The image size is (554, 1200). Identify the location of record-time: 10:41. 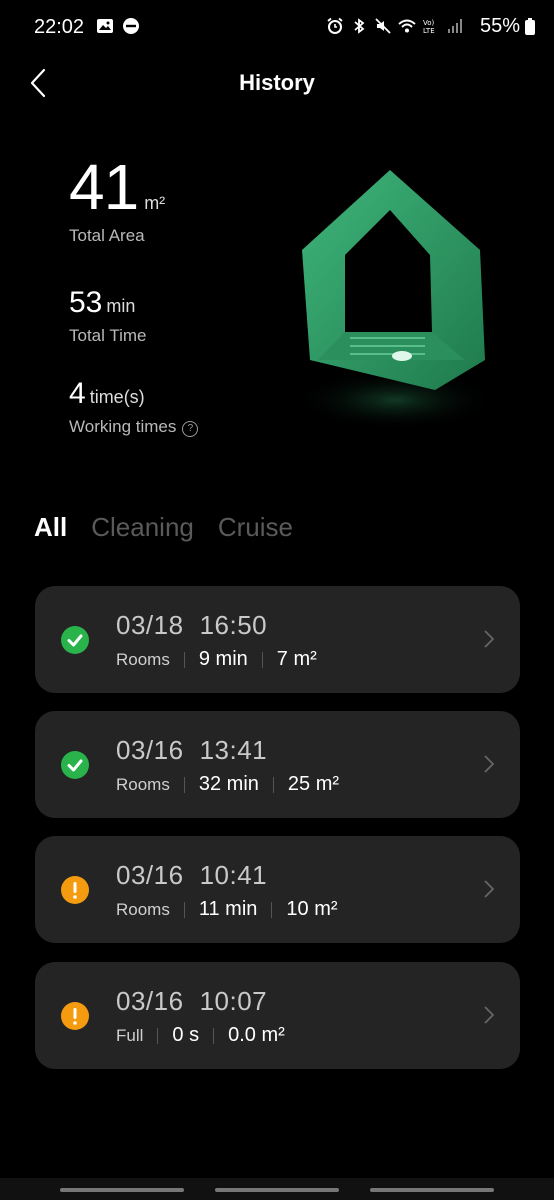
(233, 875).